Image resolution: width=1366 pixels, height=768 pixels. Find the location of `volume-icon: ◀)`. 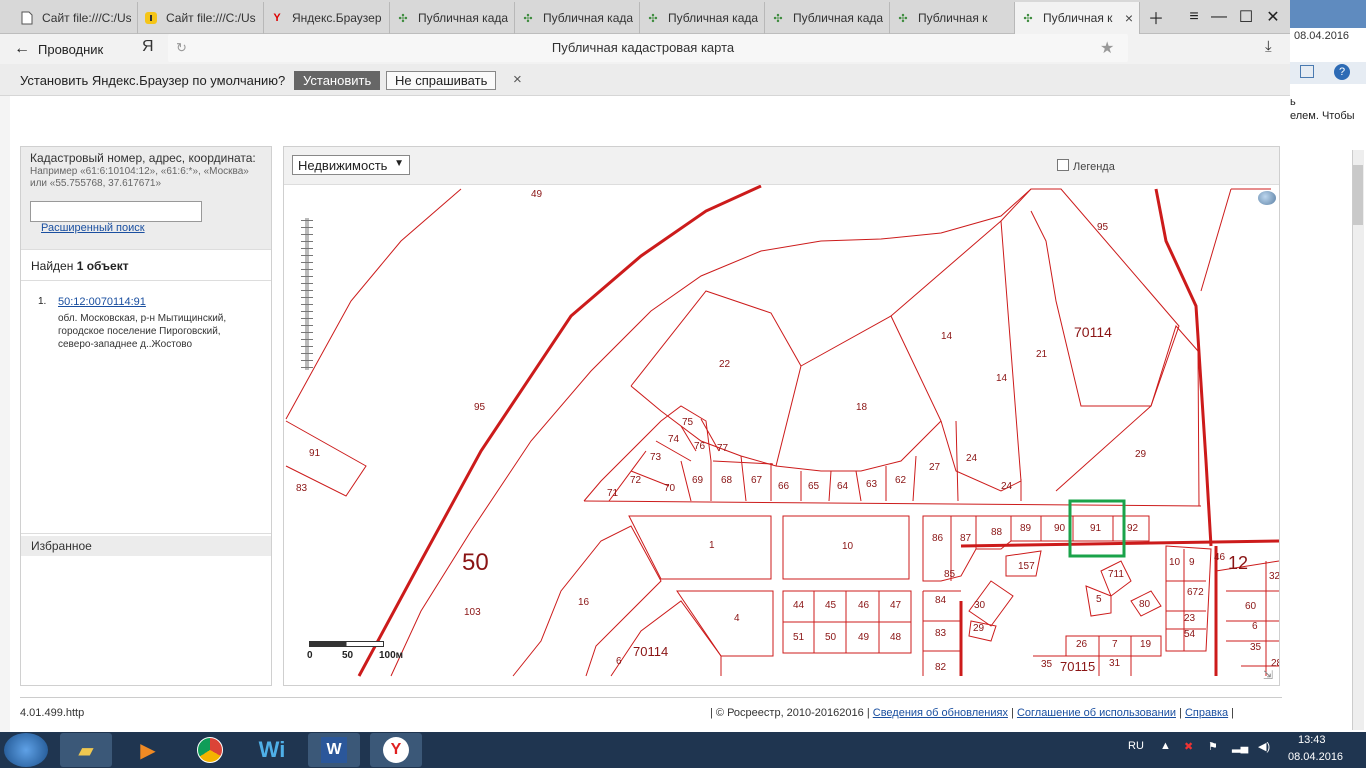

volume-icon: ◀) is located at coordinates (1264, 746).